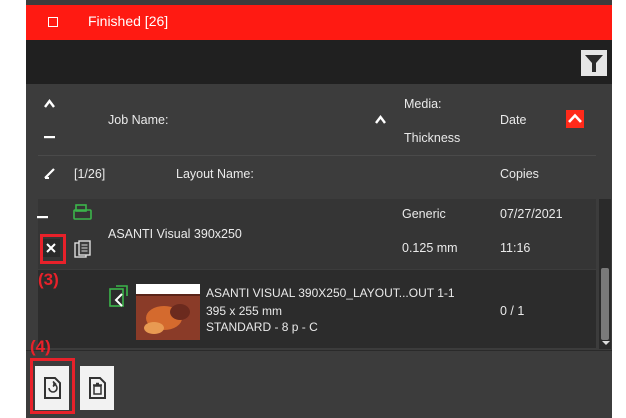  What do you see at coordinates (317, 155) in the screenshot?
I see `header-divider` at bounding box center [317, 155].